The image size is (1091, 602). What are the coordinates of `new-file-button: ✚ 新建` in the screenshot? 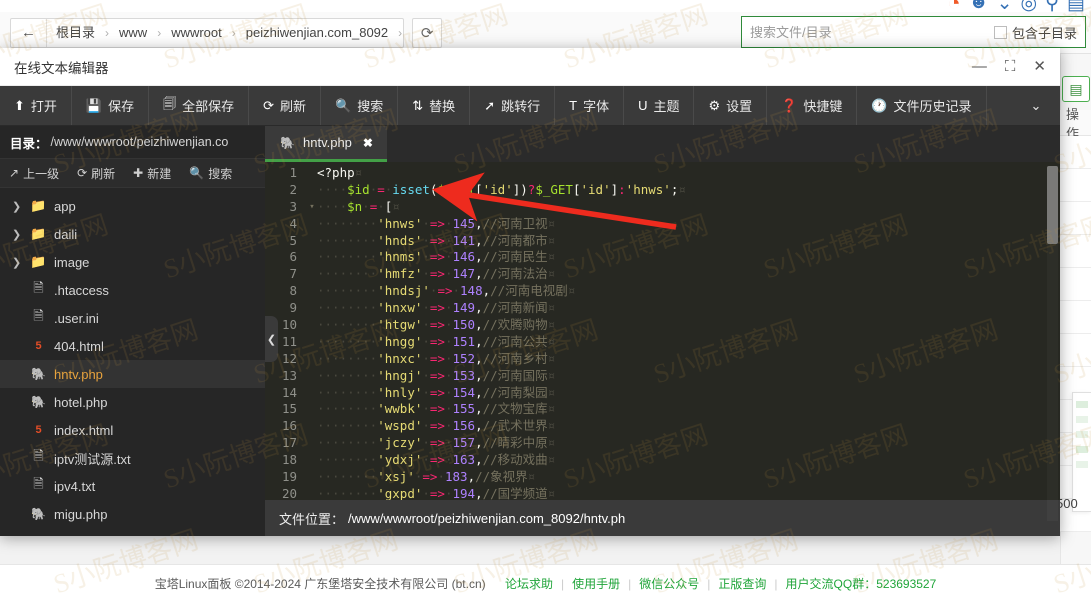 It's located at (152, 173).